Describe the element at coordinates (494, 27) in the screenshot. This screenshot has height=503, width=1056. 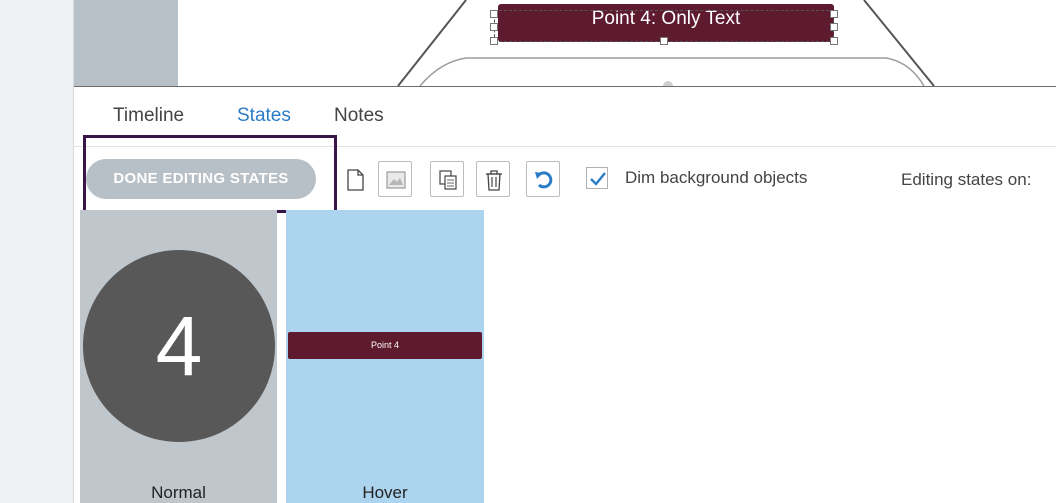
I see `resize-handle-mid-left` at that location.